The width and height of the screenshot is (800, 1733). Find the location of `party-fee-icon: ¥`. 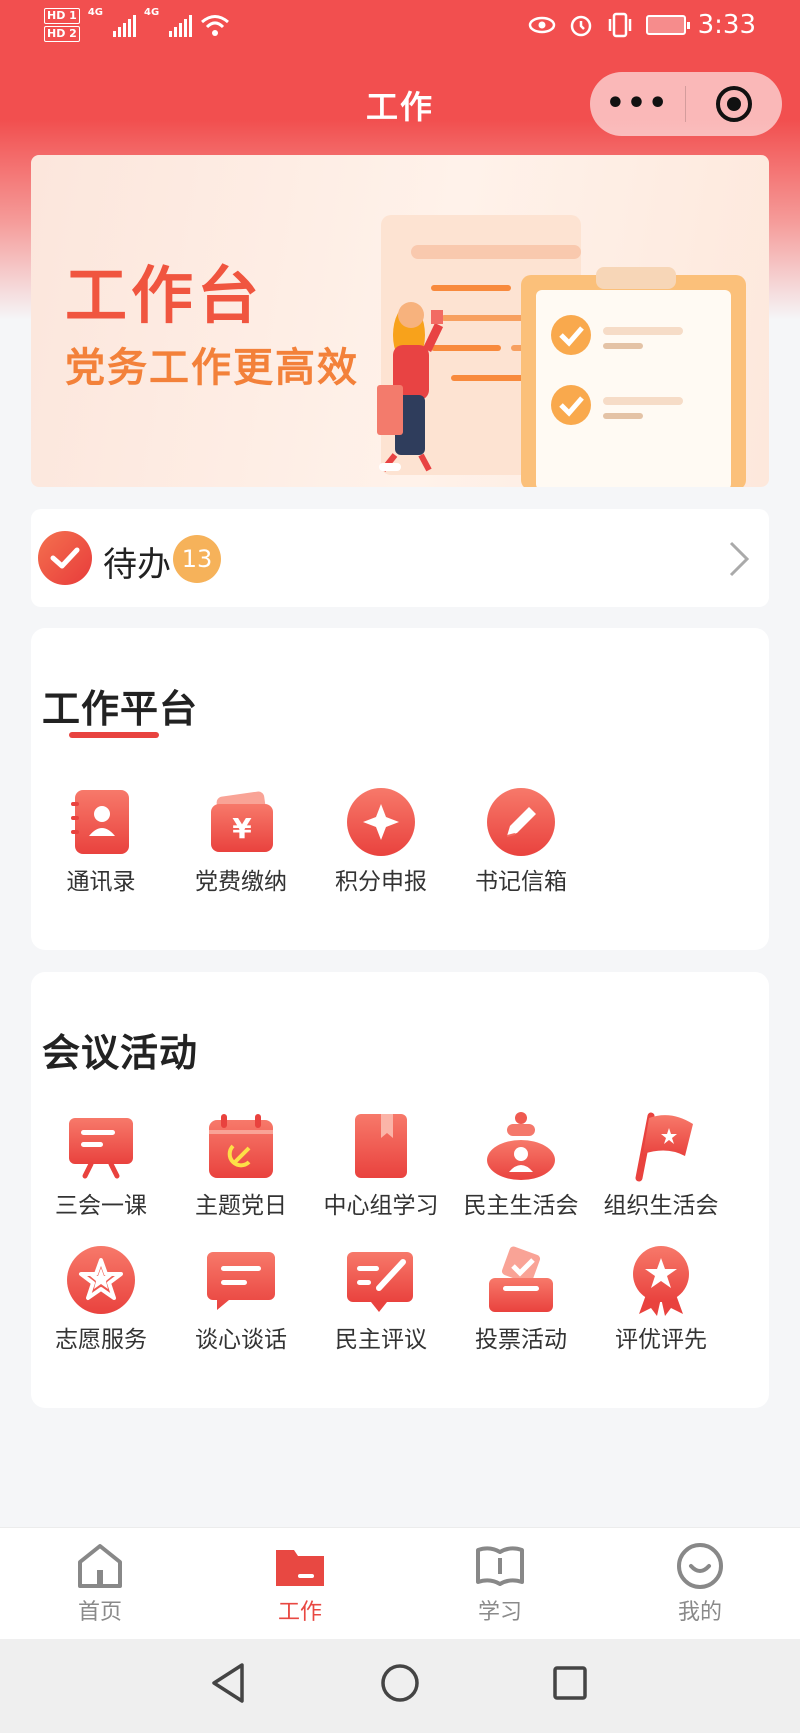

party-fee-icon: ¥ is located at coordinates (242, 821).